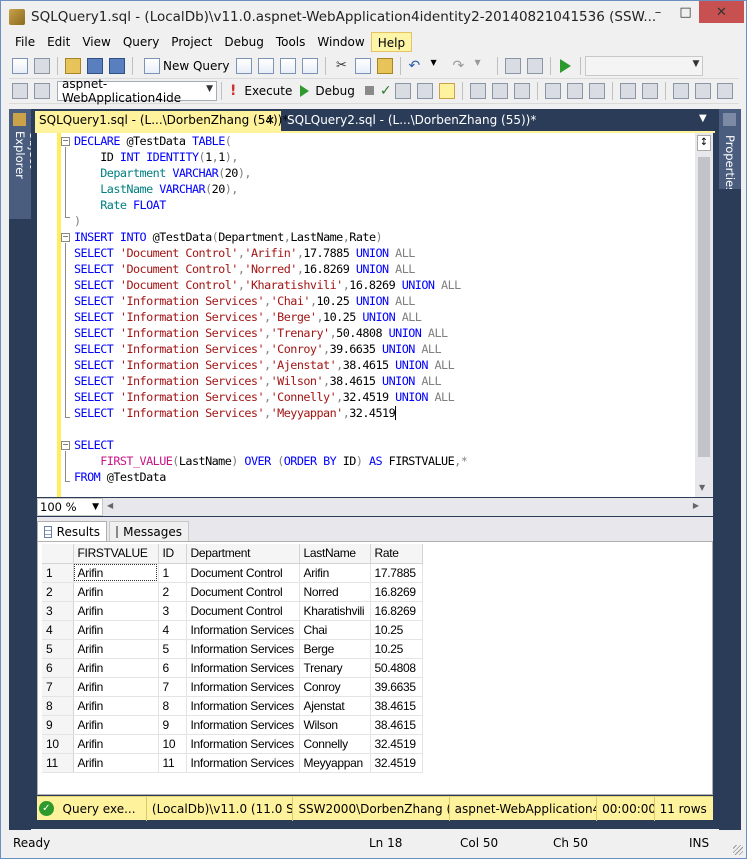 The width and height of the screenshot is (747, 859). What do you see at coordinates (724, 90) in the screenshot?
I see `specify-template-values-icon` at bounding box center [724, 90].